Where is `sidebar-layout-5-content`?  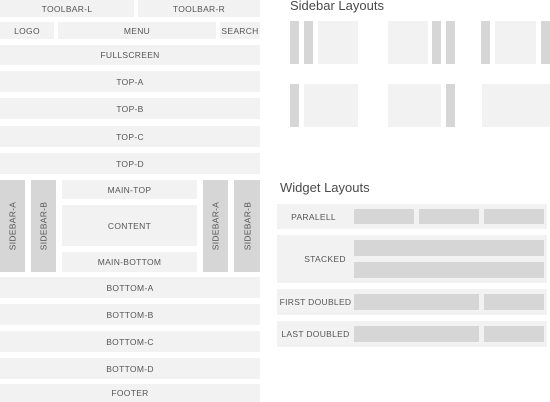 sidebar-layout-5-content is located at coordinates (414, 105).